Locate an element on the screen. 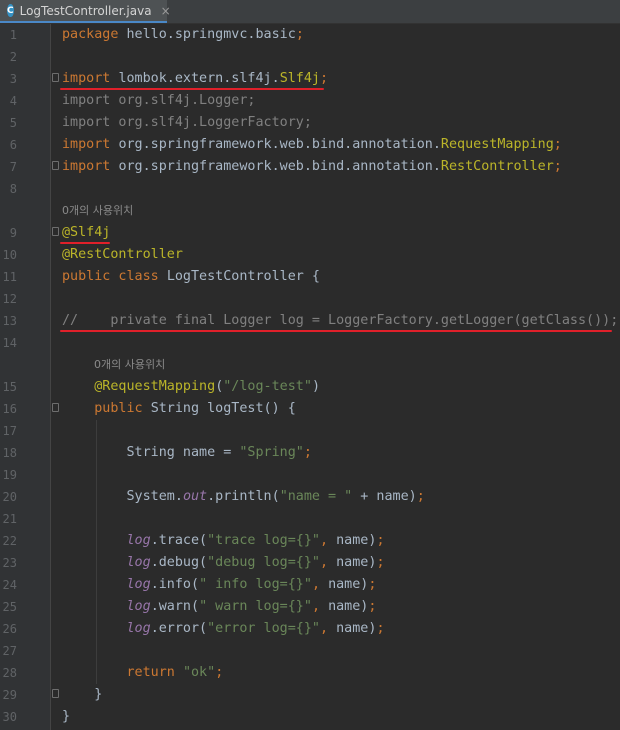 Image resolution: width=620 pixels, height=730 pixels. code-line: 4 import org.slf4j.Logger; is located at coordinates (310, 101).